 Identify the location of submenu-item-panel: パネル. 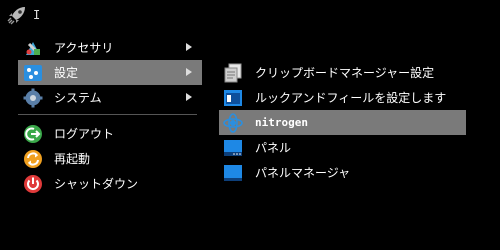
(342, 147).